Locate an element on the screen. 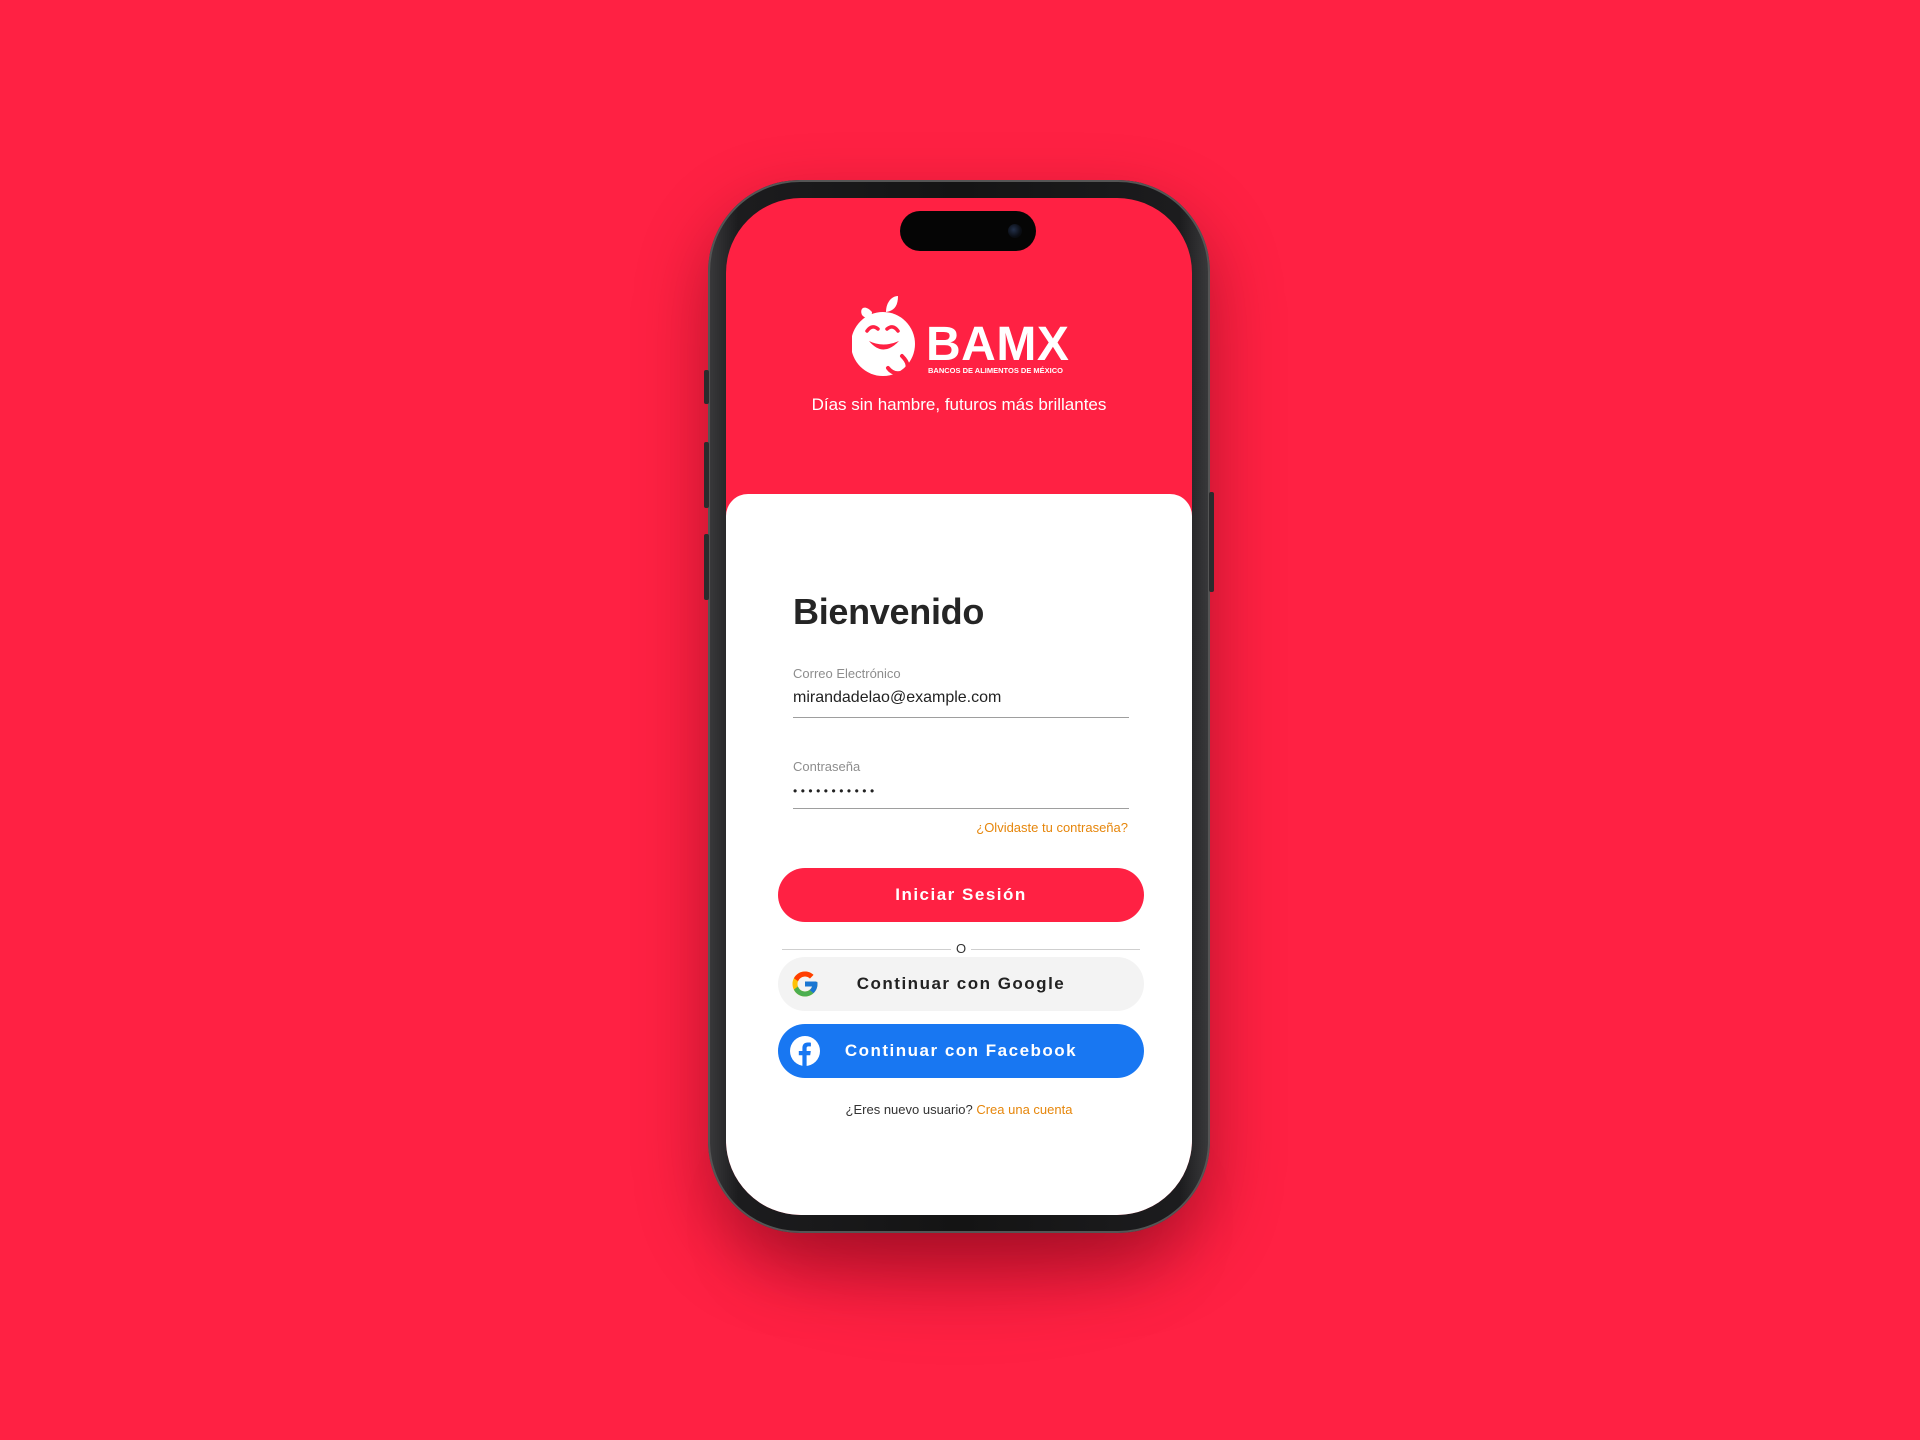 The height and width of the screenshot is (1440, 1920). signup-link: Crea una cuenta is located at coordinates (1024, 1109).